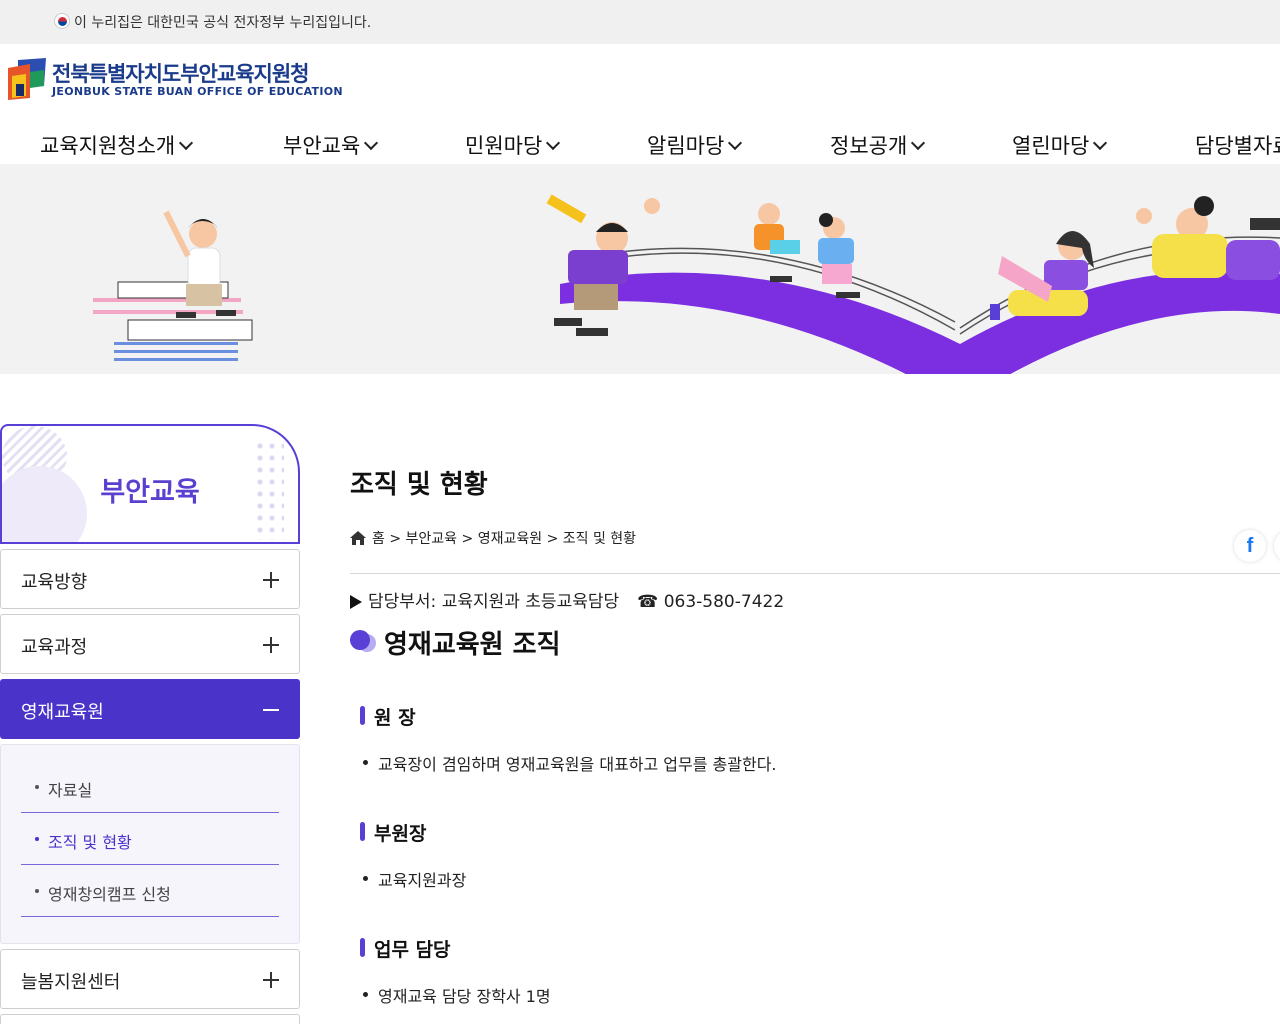 The image size is (1280, 1024). What do you see at coordinates (108, 146) in the screenshot?
I see `gnb-item-label: 교육지원청소개` at bounding box center [108, 146].